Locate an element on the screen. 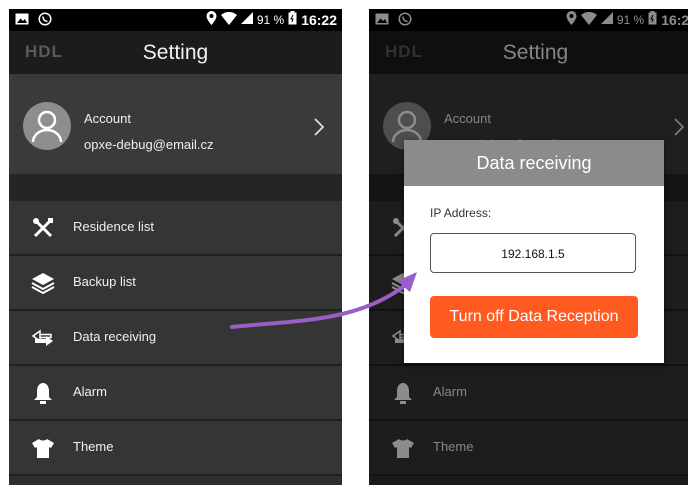  tools-icon is located at coordinates (43, 228).